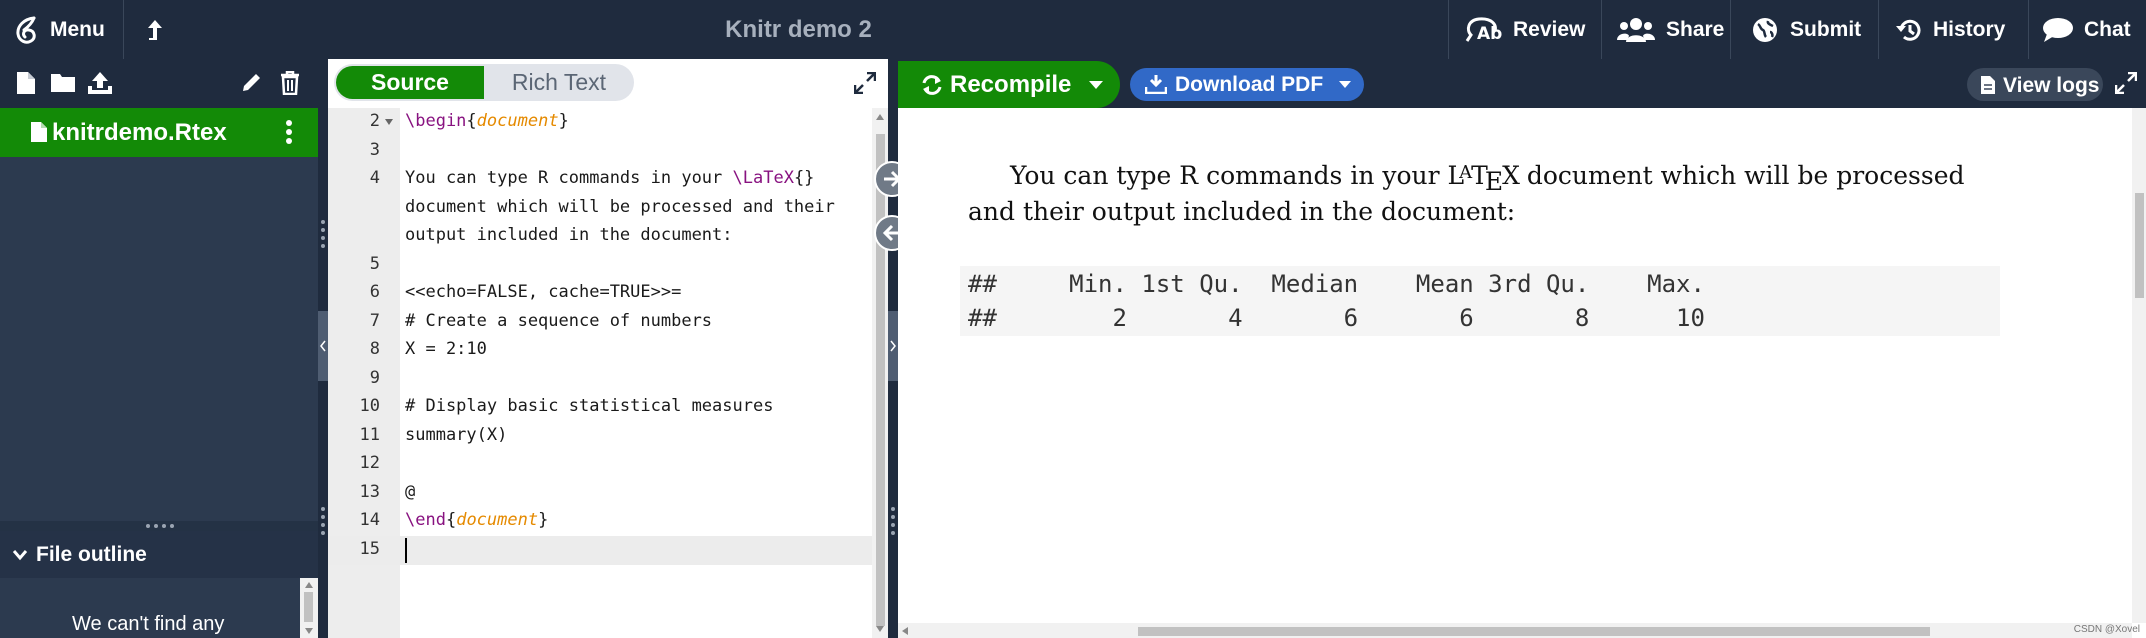  Describe the element at coordinates (559, 82) in the screenshot. I see `rich-text-mode-button: Rich Text` at that location.